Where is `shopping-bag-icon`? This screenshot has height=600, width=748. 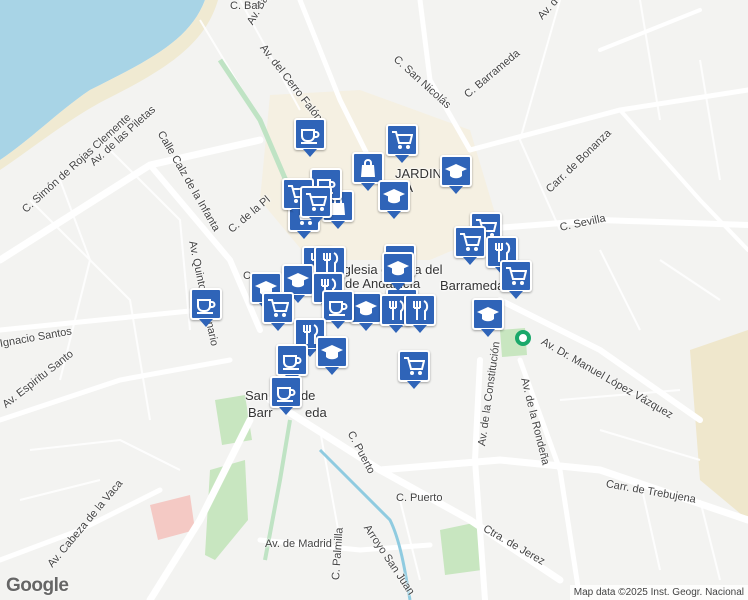 shopping-bag-icon is located at coordinates (368, 168).